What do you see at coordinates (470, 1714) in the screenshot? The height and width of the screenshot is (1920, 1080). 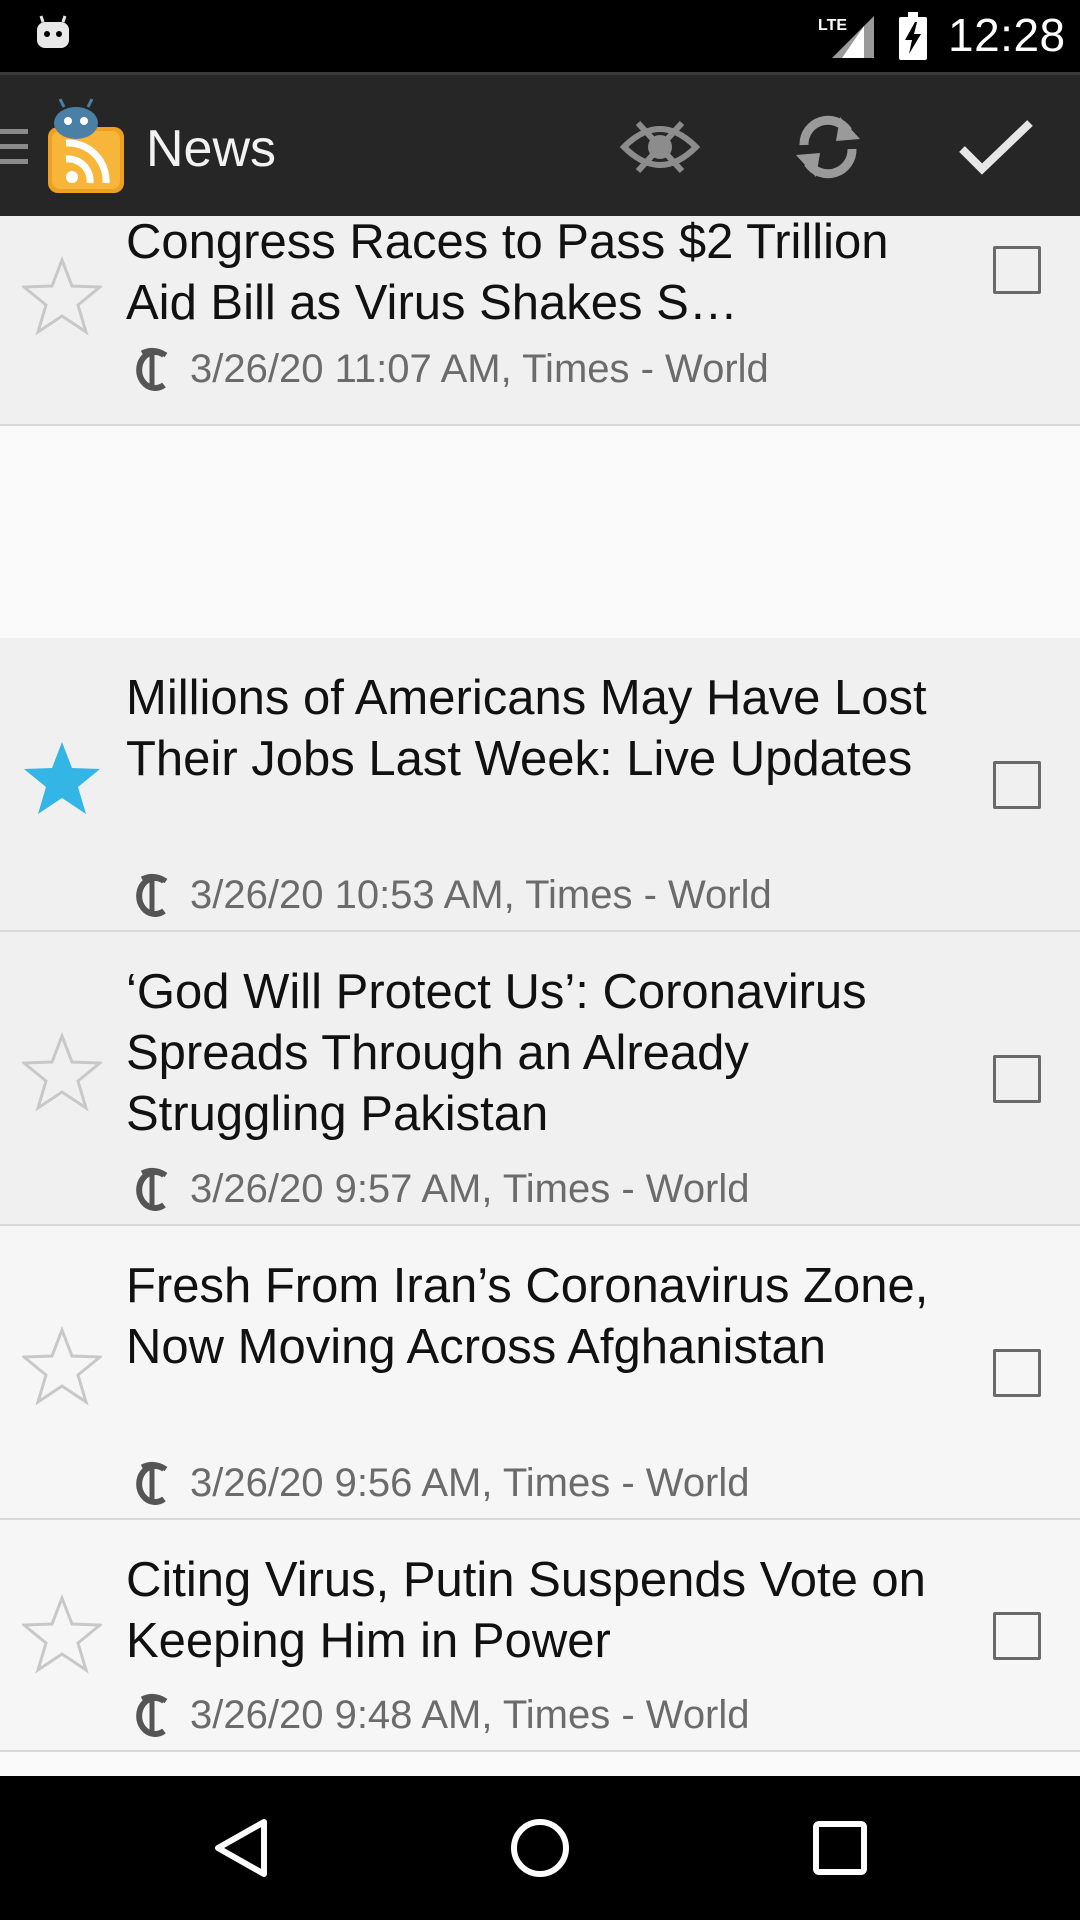 I see `article-date-source: 3/26/20 9:48 AM, Times - World` at bounding box center [470, 1714].